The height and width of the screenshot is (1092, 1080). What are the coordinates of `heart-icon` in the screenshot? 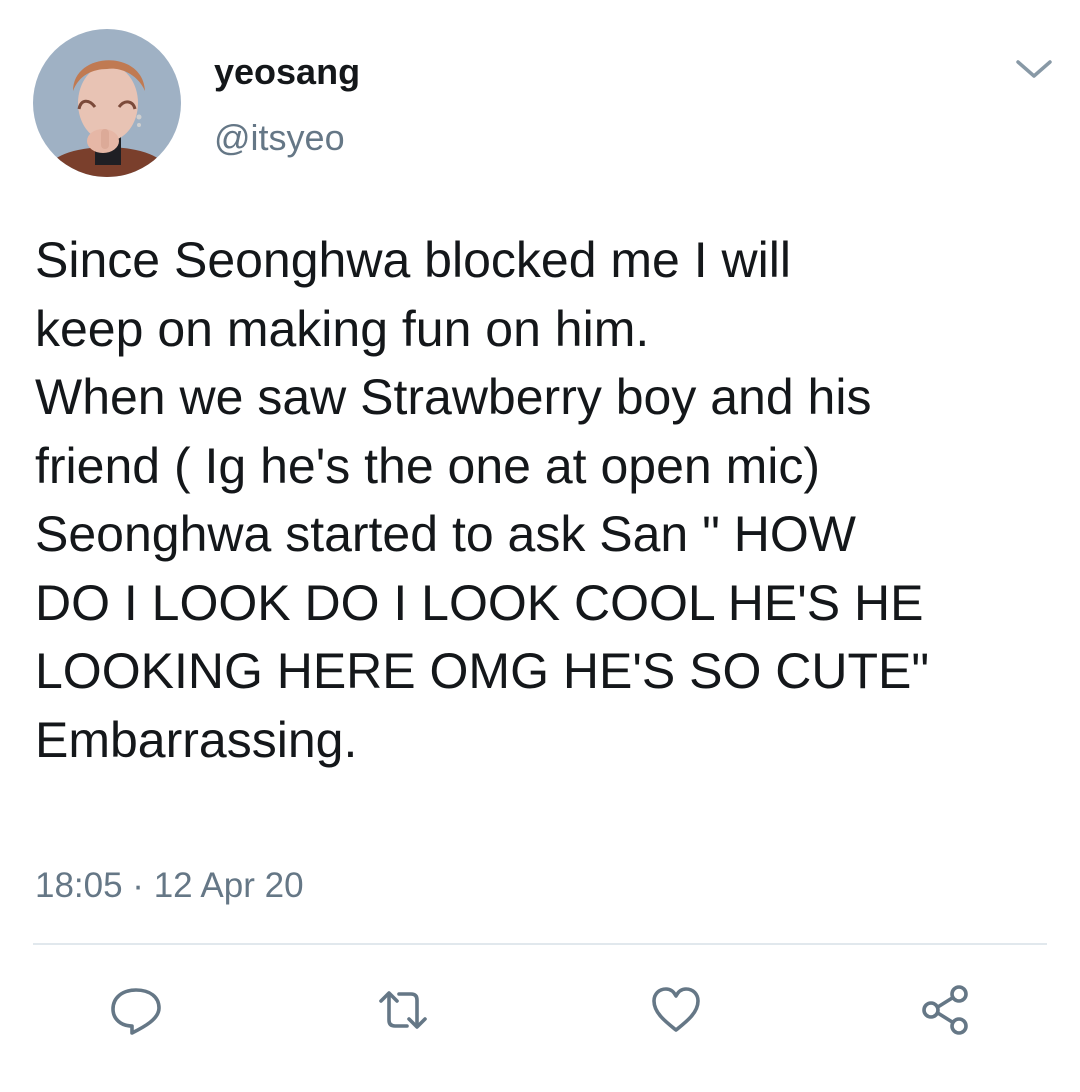 It's located at (676, 1009).